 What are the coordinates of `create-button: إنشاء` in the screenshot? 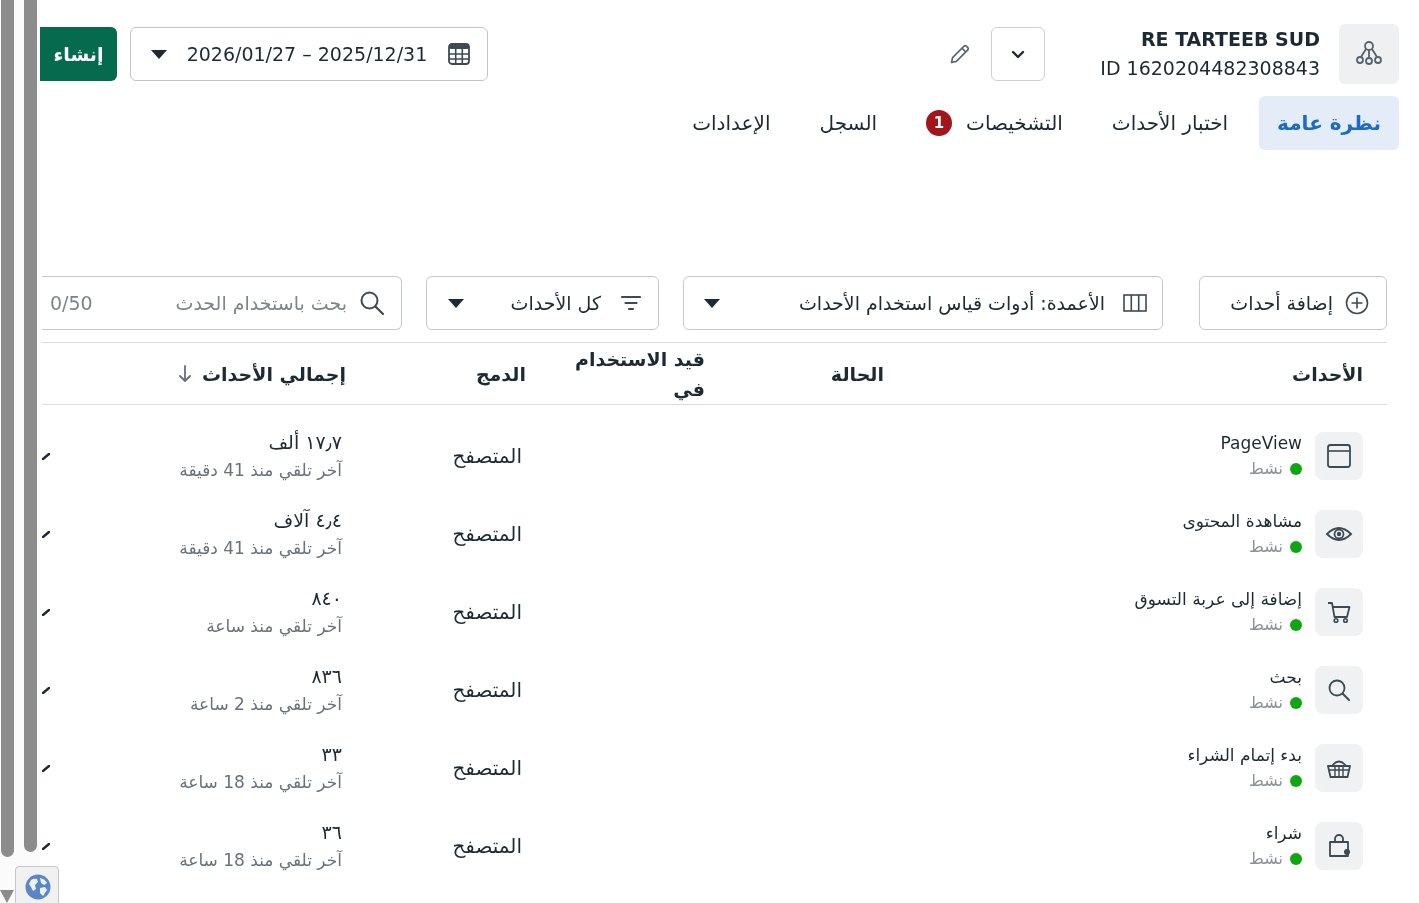 It's located at (78, 54).